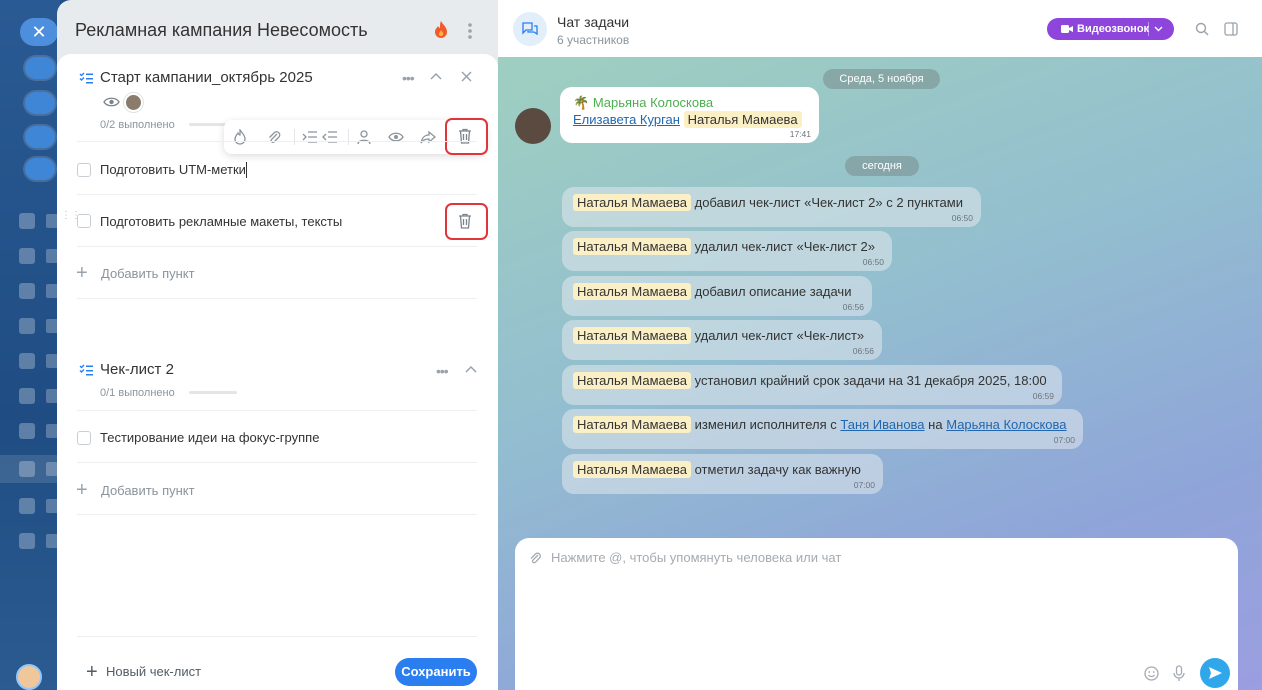  What do you see at coordinates (428, 137) in the screenshot?
I see `share-arrow-icon` at bounding box center [428, 137].